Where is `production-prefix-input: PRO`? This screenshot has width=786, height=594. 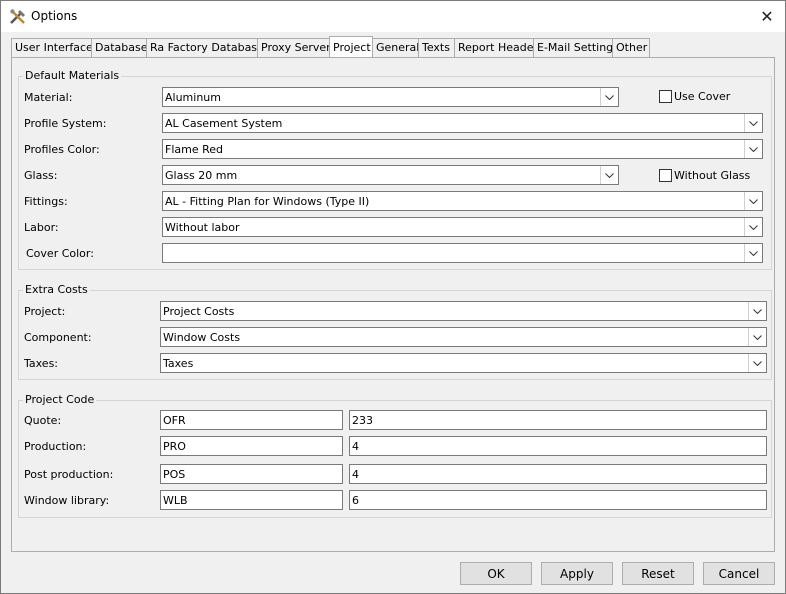 production-prefix-input: PRO is located at coordinates (251, 446).